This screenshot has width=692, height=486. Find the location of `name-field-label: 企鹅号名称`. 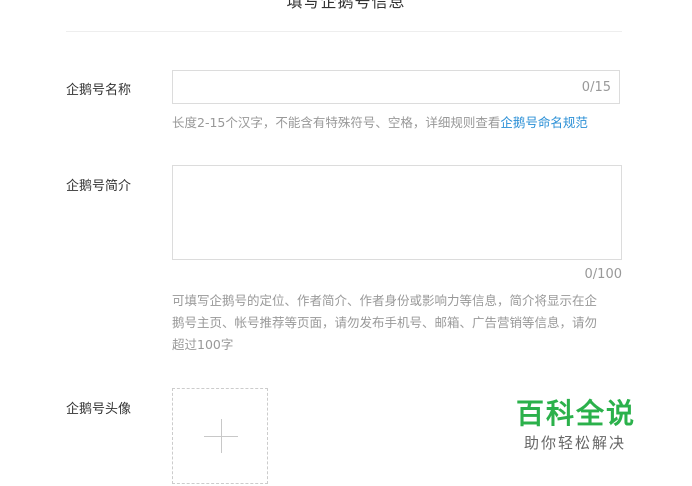

name-field-label: 企鹅号名称 is located at coordinates (99, 90).